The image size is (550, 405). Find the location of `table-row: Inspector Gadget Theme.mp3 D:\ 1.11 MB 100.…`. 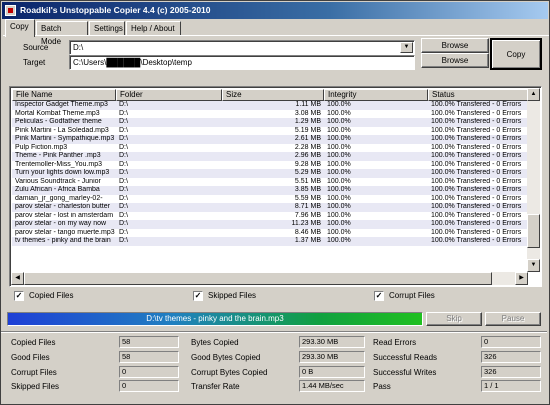

table-row: Inspector Gadget Theme.mp3 D:\ 1.11 MB 100.… is located at coordinates (270, 105).